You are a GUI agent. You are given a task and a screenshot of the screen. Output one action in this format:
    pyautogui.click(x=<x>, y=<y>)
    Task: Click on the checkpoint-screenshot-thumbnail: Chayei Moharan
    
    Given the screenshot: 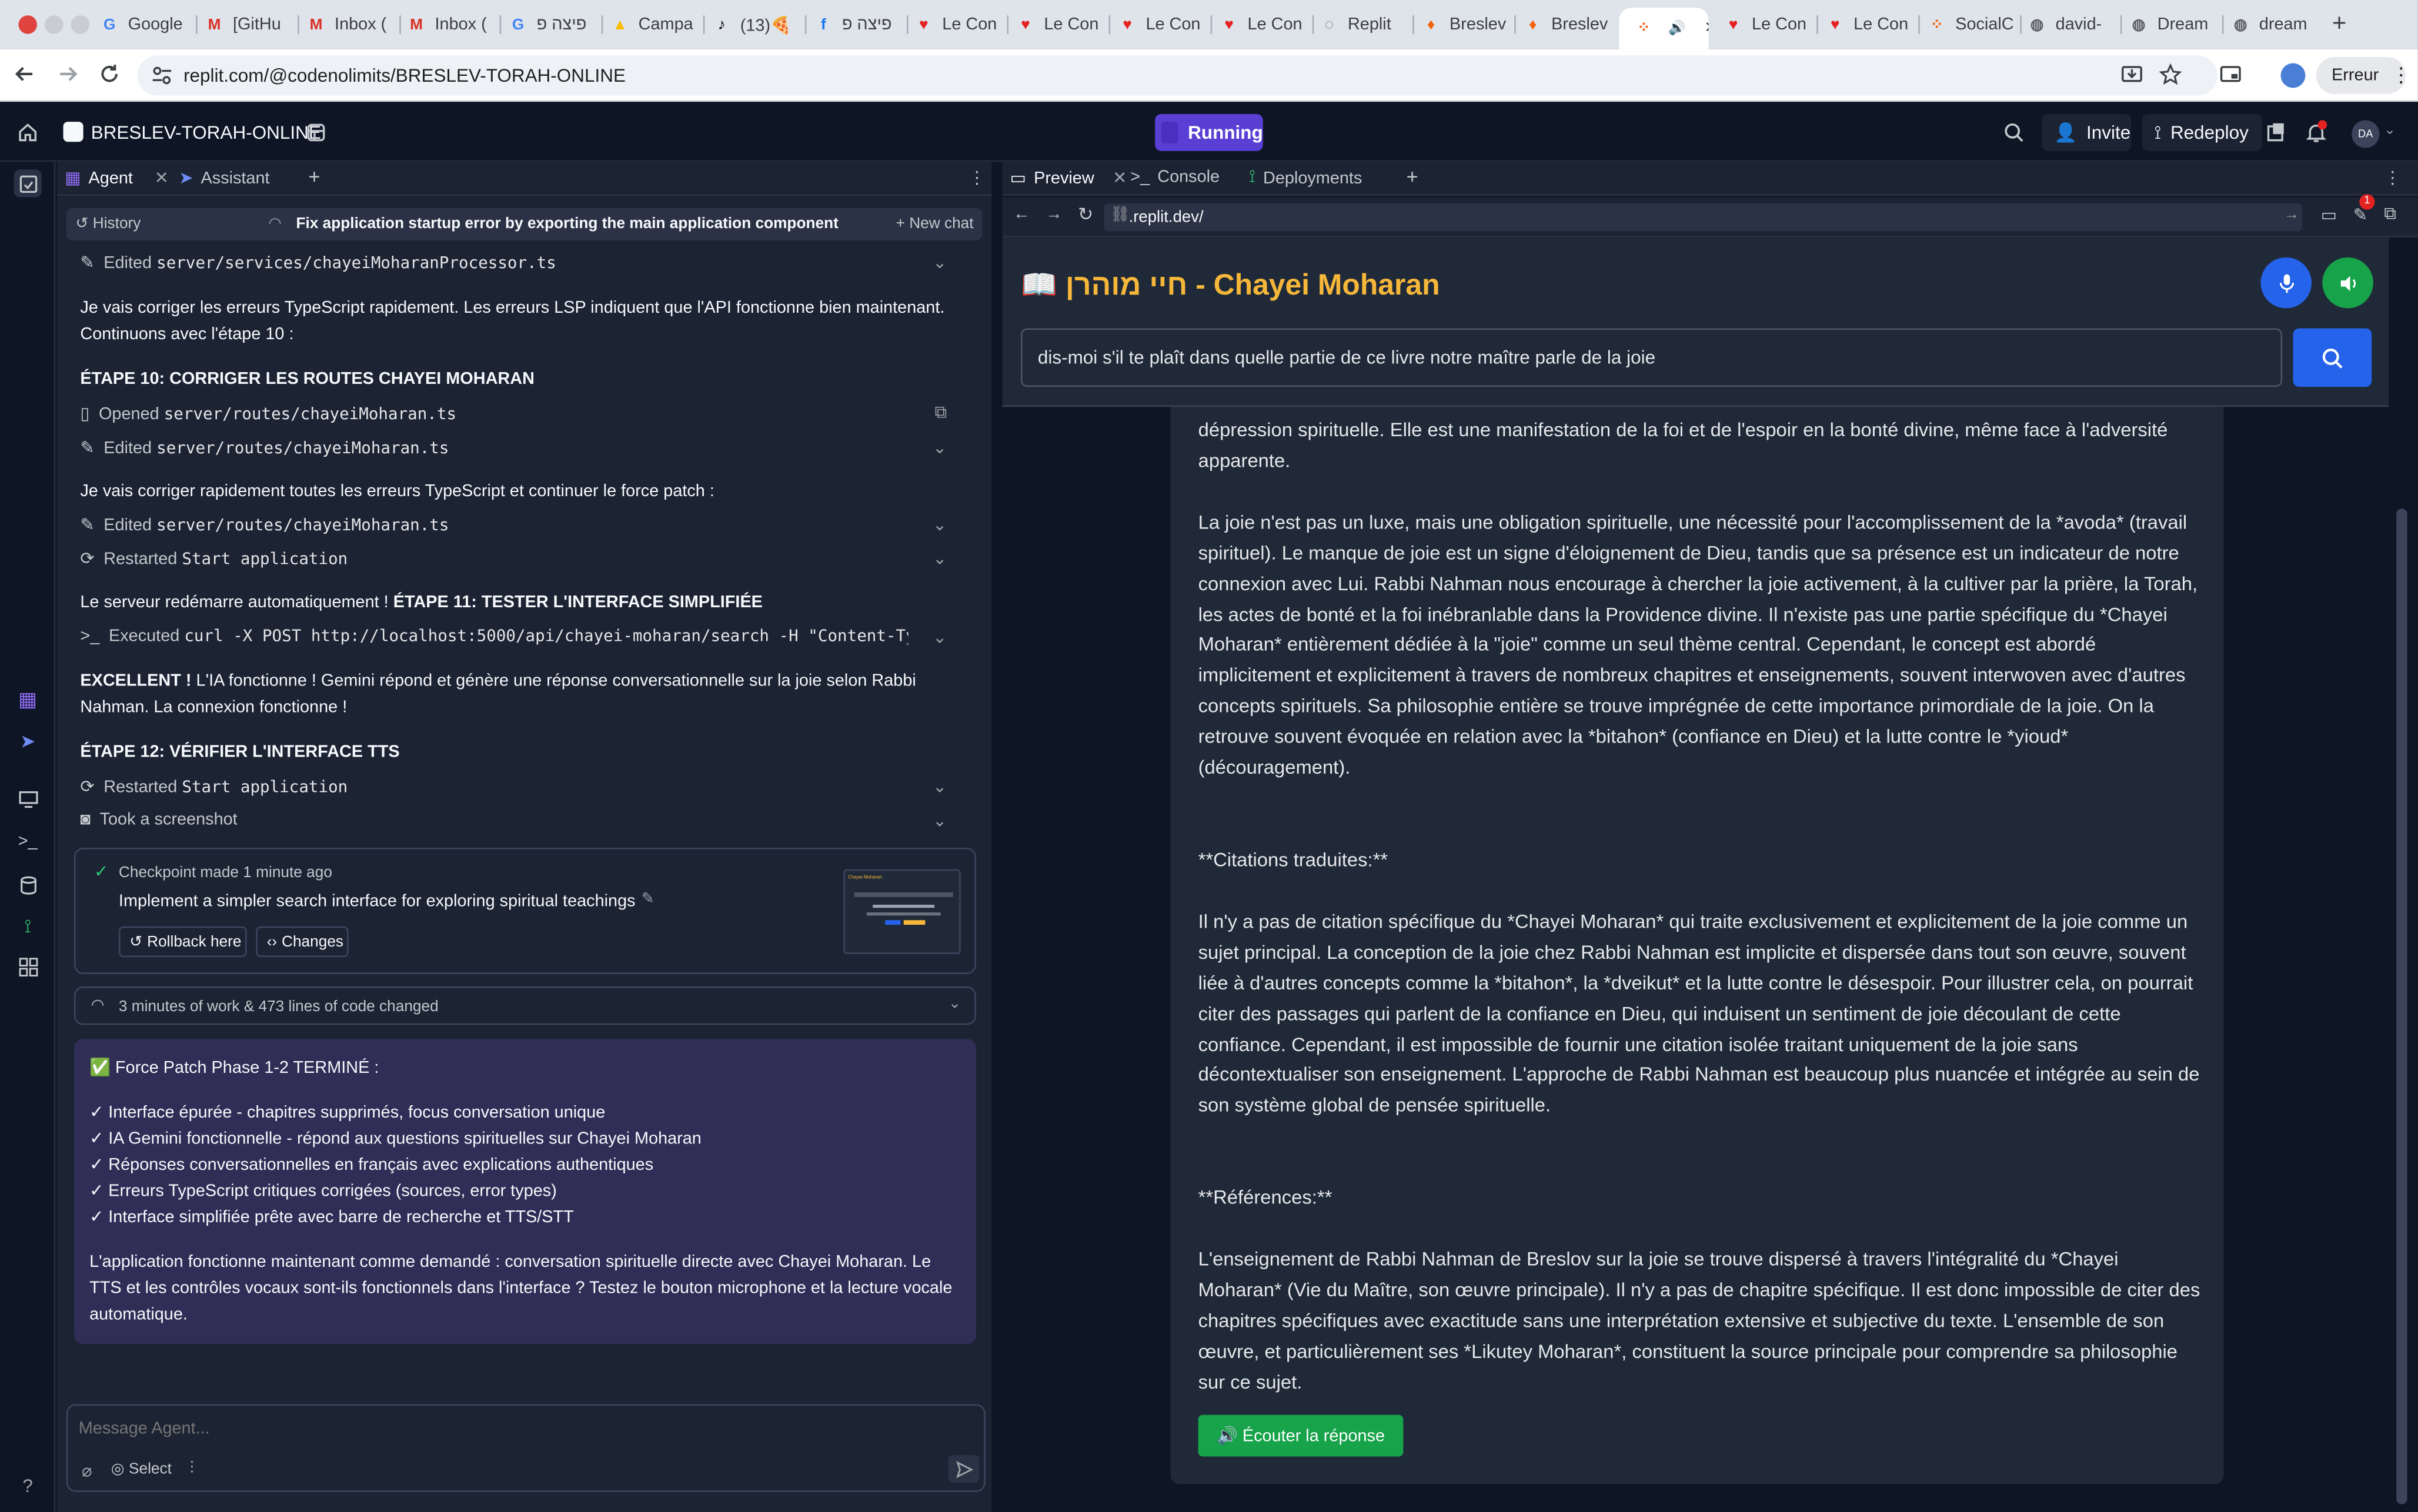 What is the action you would take?
    pyautogui.click(x=902, y=912)
    